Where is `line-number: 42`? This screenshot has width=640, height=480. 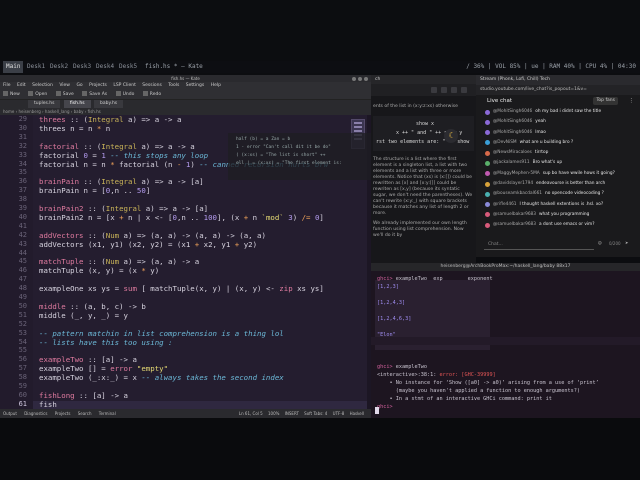 line-number: 42 is located at coordinates (22, 234).